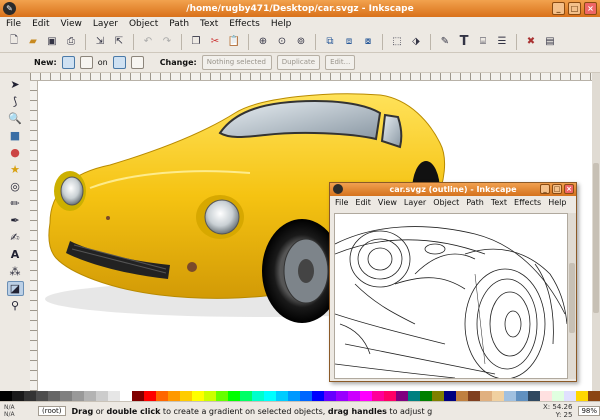 The image size is (600, 420). What do you see at coordinates (596, 232) in the screenshot?
I see `canvas-vertical-scrollbar` at bounding box center [596, 232].